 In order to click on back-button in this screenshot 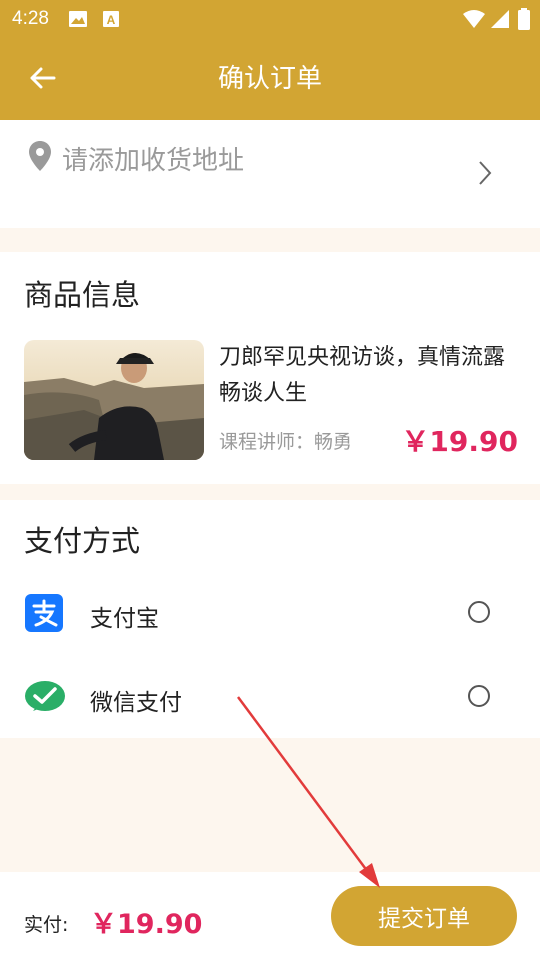, I will do `click(42, 80)`.